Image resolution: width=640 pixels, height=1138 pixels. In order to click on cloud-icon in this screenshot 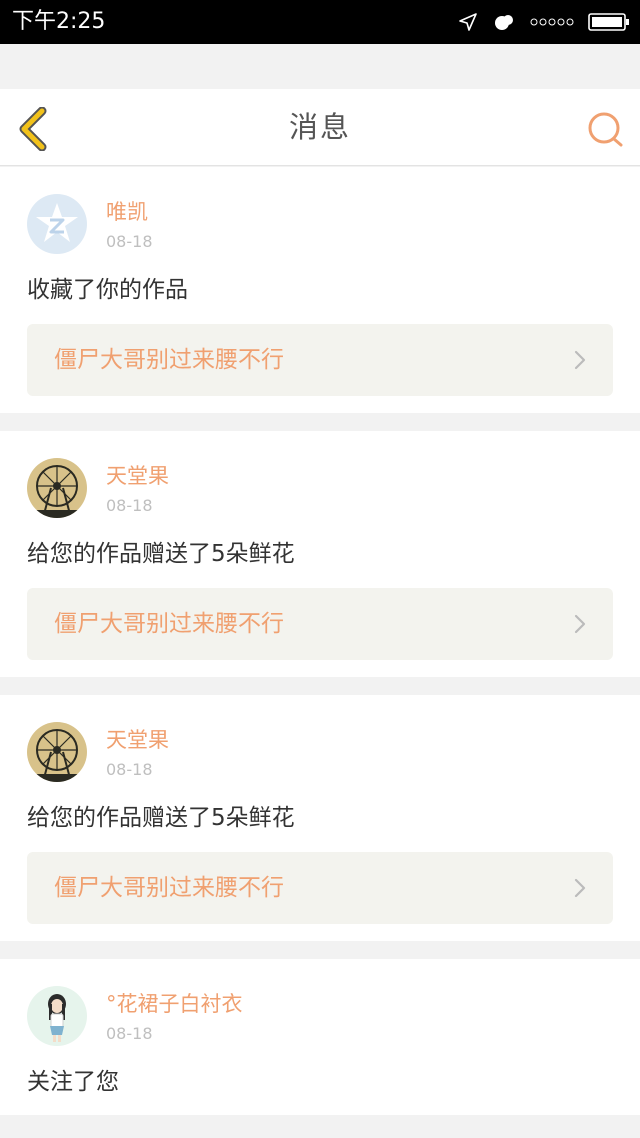, I will do `click(504, 22)`.